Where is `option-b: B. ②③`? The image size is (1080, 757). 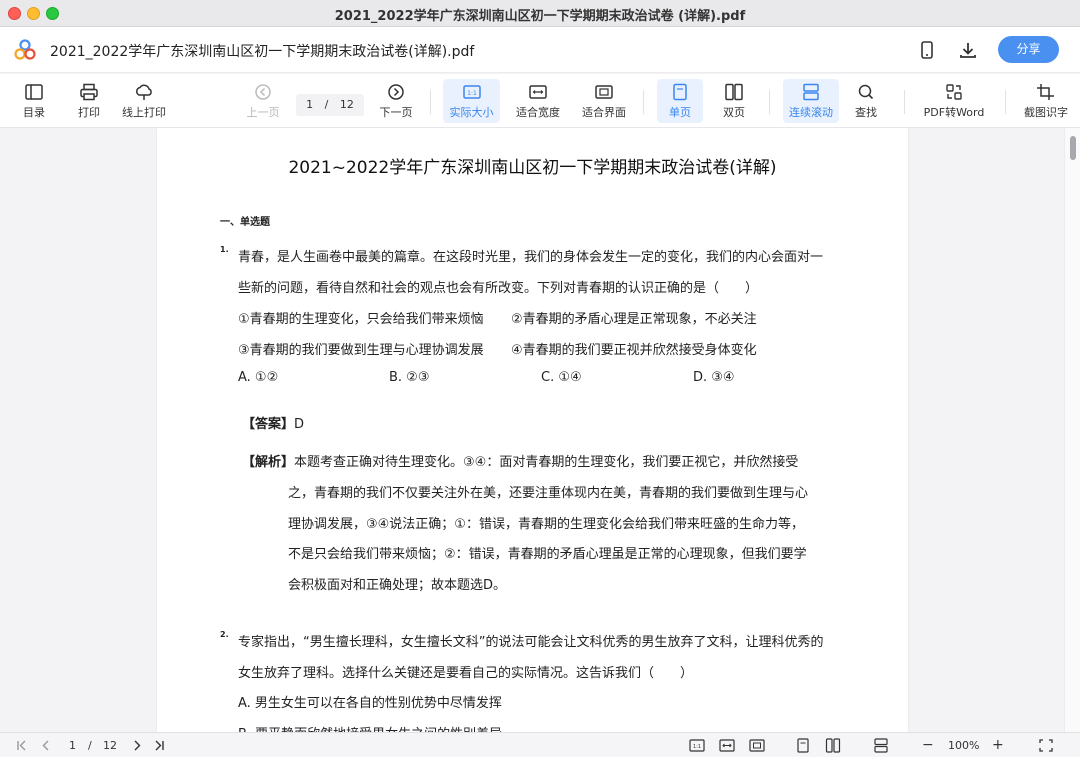 option-b: B. ②③ is located at coordinates (409, 377).